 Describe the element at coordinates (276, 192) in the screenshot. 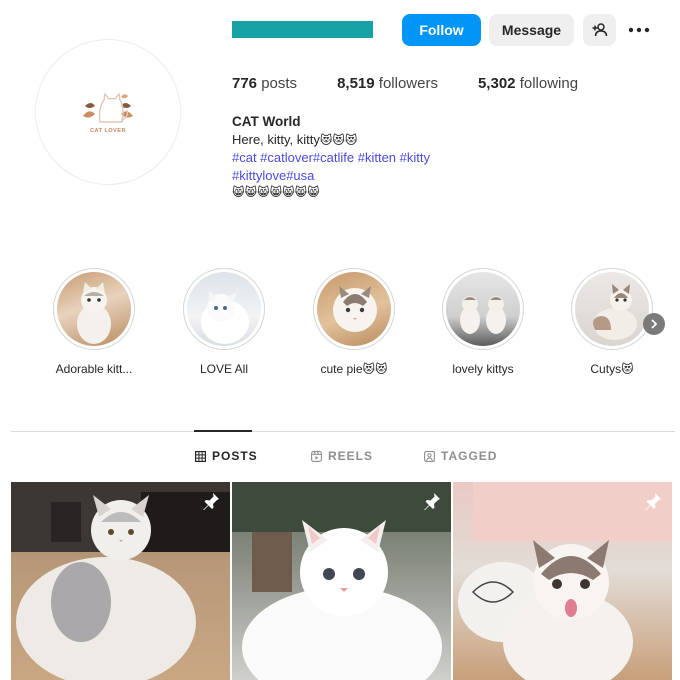

I see `cat-emoji-row: 😸😸😸😸😸😸😸` at that location.